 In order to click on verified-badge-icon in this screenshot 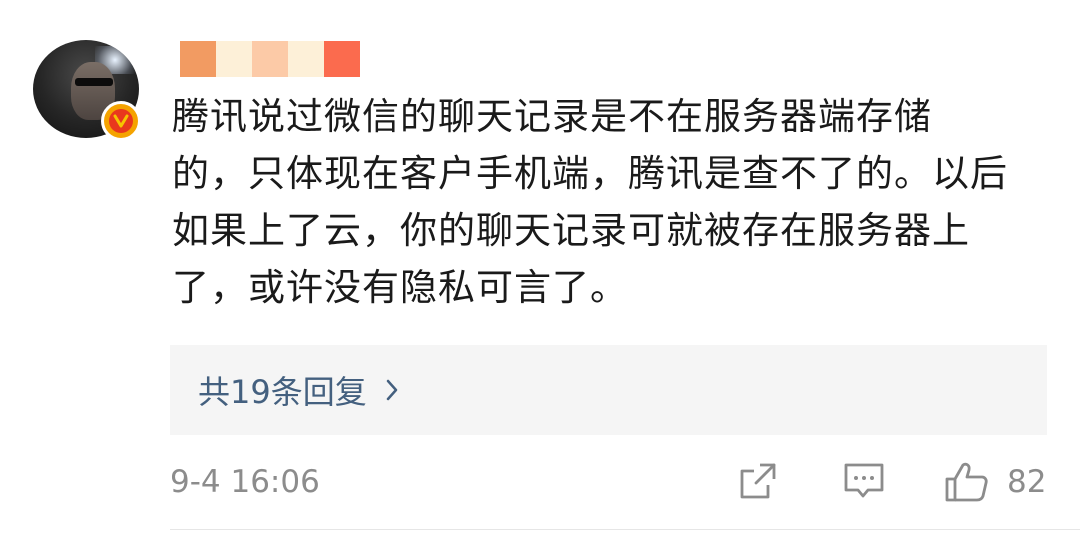, I will do `click(121, 121)`.